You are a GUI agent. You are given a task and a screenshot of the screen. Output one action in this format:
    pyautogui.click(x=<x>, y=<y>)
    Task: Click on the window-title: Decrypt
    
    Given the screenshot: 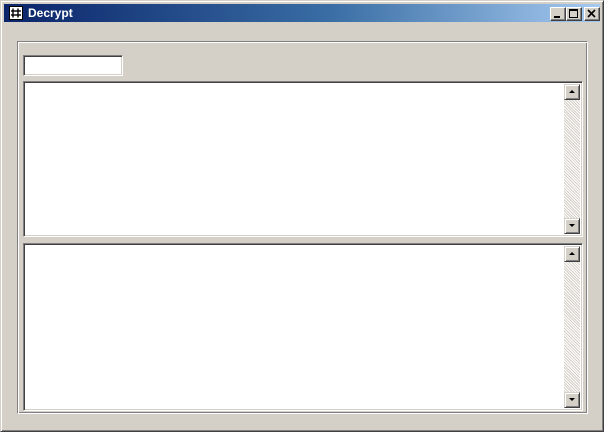 What is the action you would take?
    pyautogui.click(x=50, y=13)
    